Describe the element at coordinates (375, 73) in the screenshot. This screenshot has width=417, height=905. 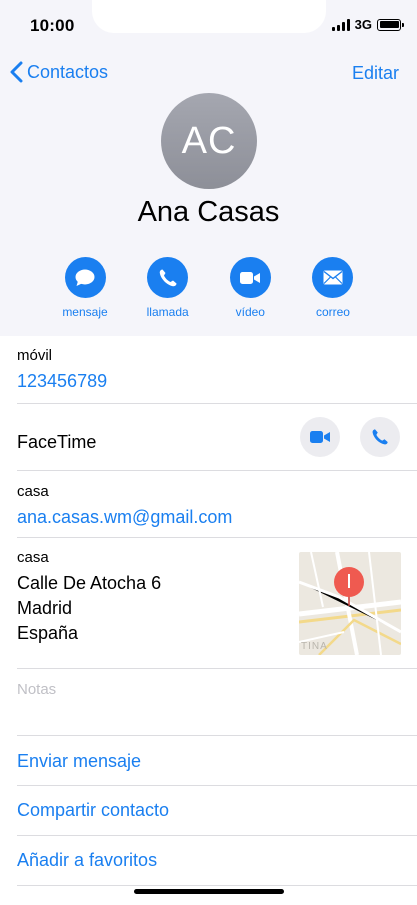
I see `edit-button: Editar` at that location.